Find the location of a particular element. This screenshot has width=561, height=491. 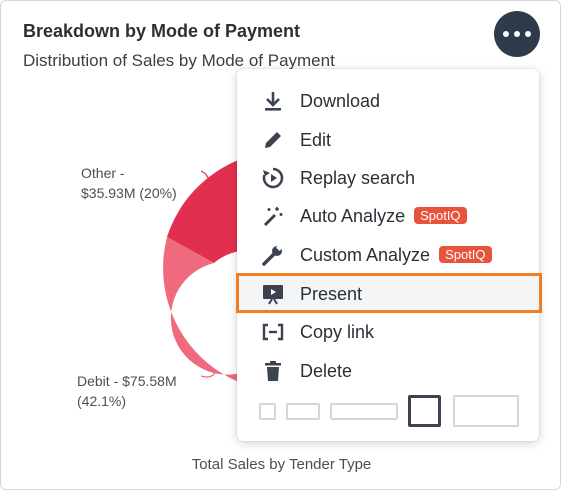

size-option-m is located at coordinates (364, 411).